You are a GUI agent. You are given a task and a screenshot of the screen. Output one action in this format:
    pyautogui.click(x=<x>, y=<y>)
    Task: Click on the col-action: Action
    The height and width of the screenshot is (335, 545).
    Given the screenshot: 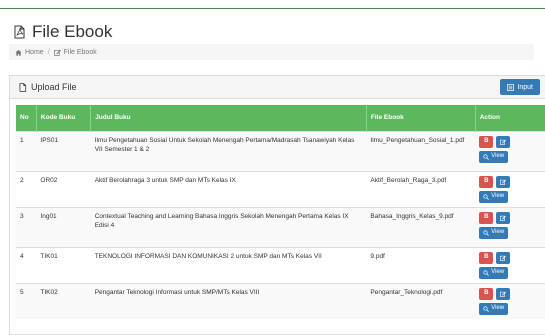 What is the action you would take?
    pyautogui.click(x=489, y=117)
    